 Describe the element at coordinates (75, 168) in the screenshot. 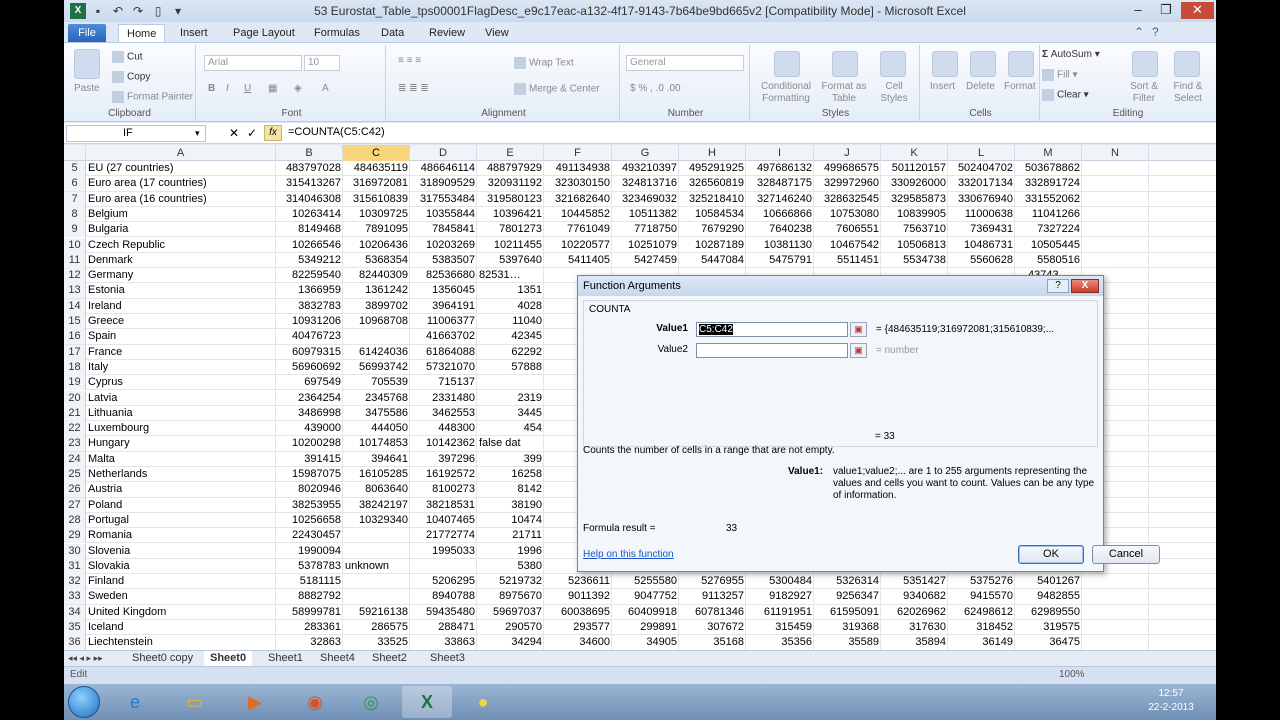

I see `row-header: 5` at that location.